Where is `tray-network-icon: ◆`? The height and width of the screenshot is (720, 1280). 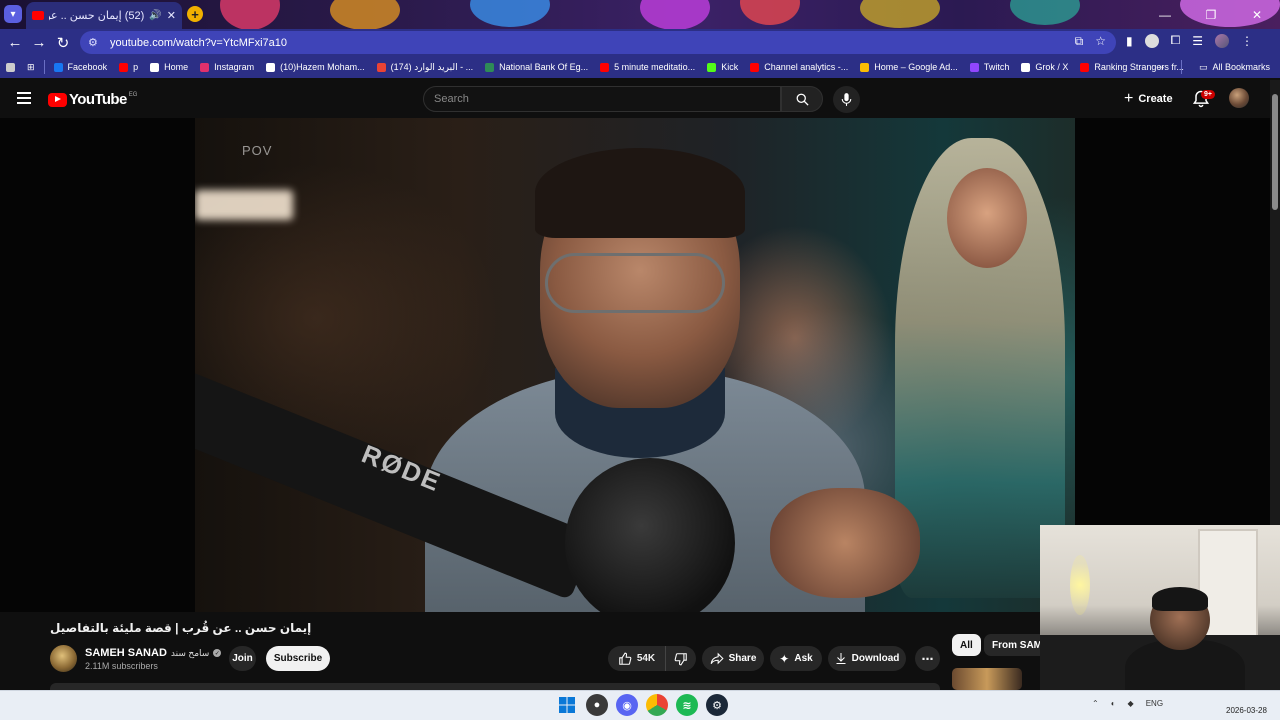
tray-network-icon: ◆ is located at coordinates (1131, 703).